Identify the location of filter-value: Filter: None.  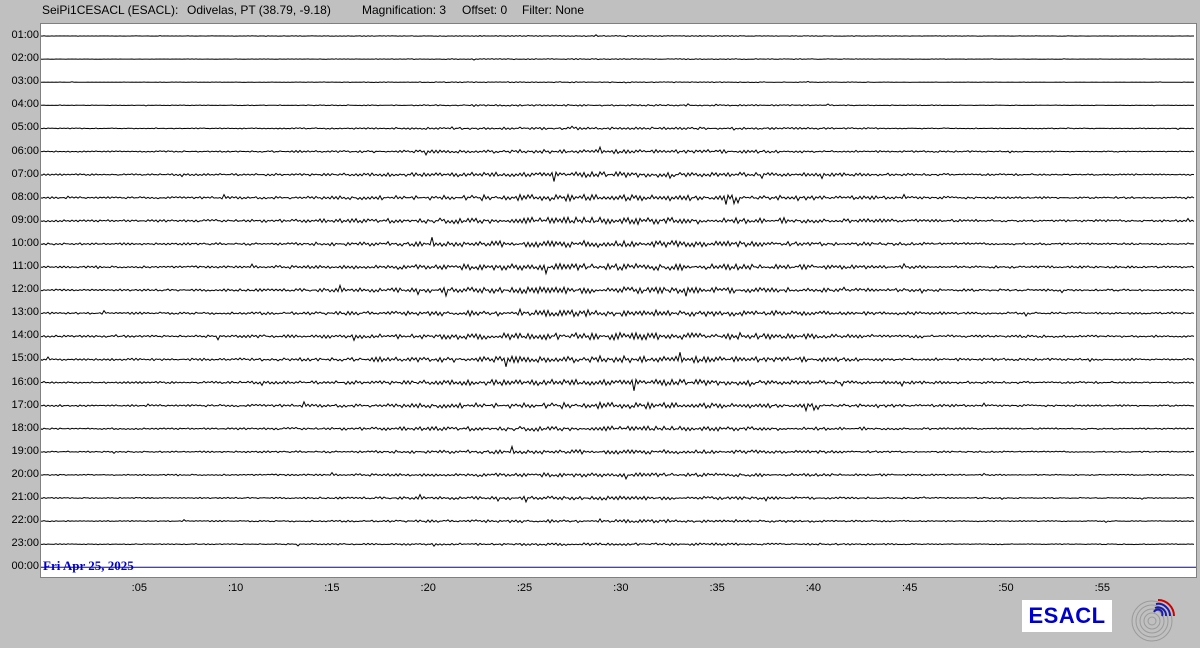
(553, 10).